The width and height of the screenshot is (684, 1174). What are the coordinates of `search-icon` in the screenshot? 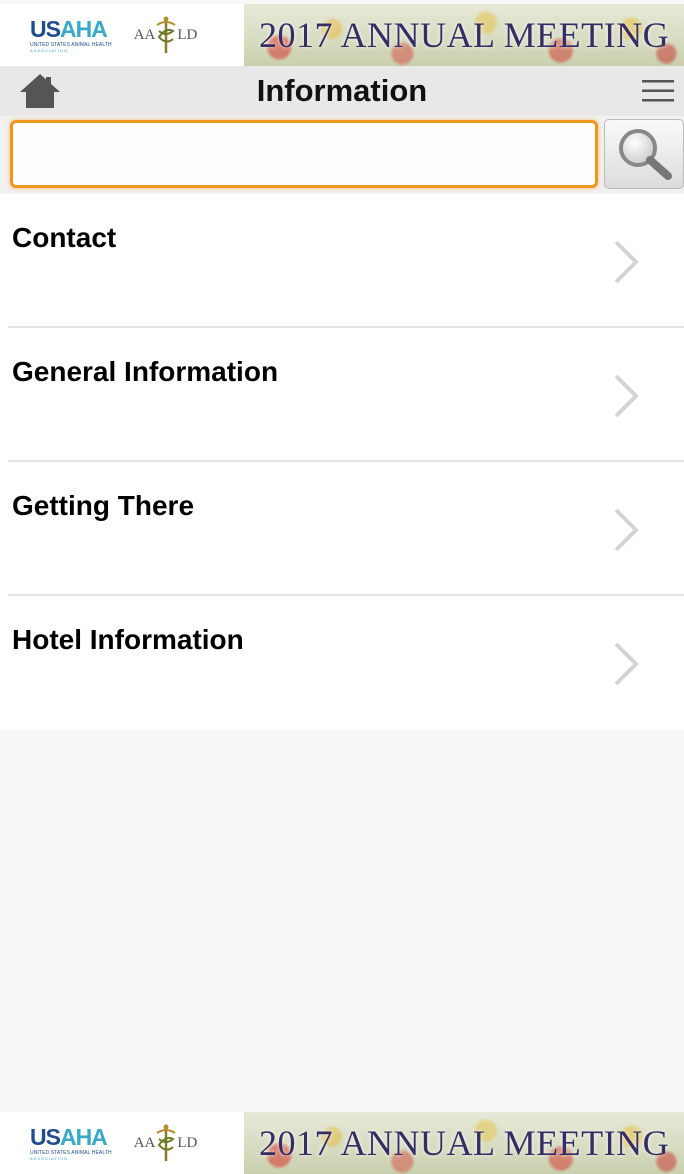 It's located at (645, 154).